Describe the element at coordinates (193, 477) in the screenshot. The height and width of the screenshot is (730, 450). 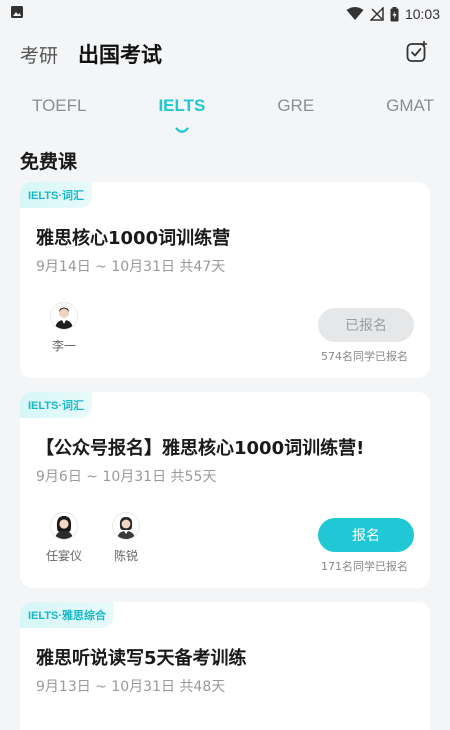
I see `course-duration: 共55天` at that location.